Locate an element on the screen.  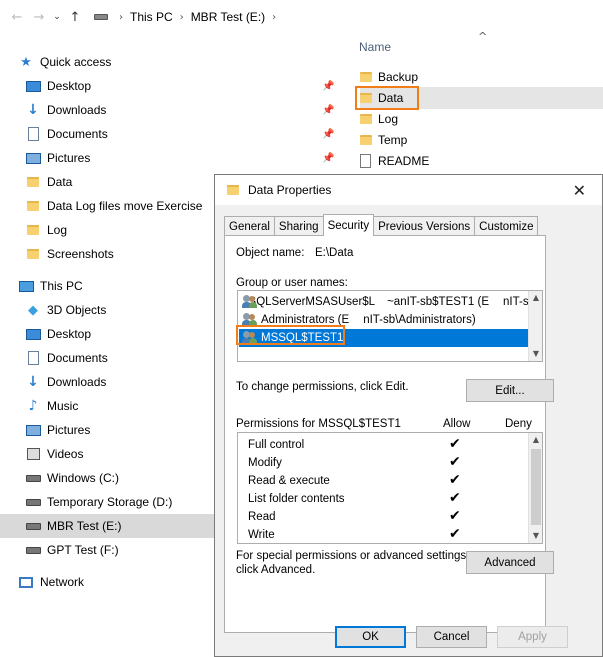
dialog-title-bar: Data Properties ✕ is located at coordinates (408, 190).